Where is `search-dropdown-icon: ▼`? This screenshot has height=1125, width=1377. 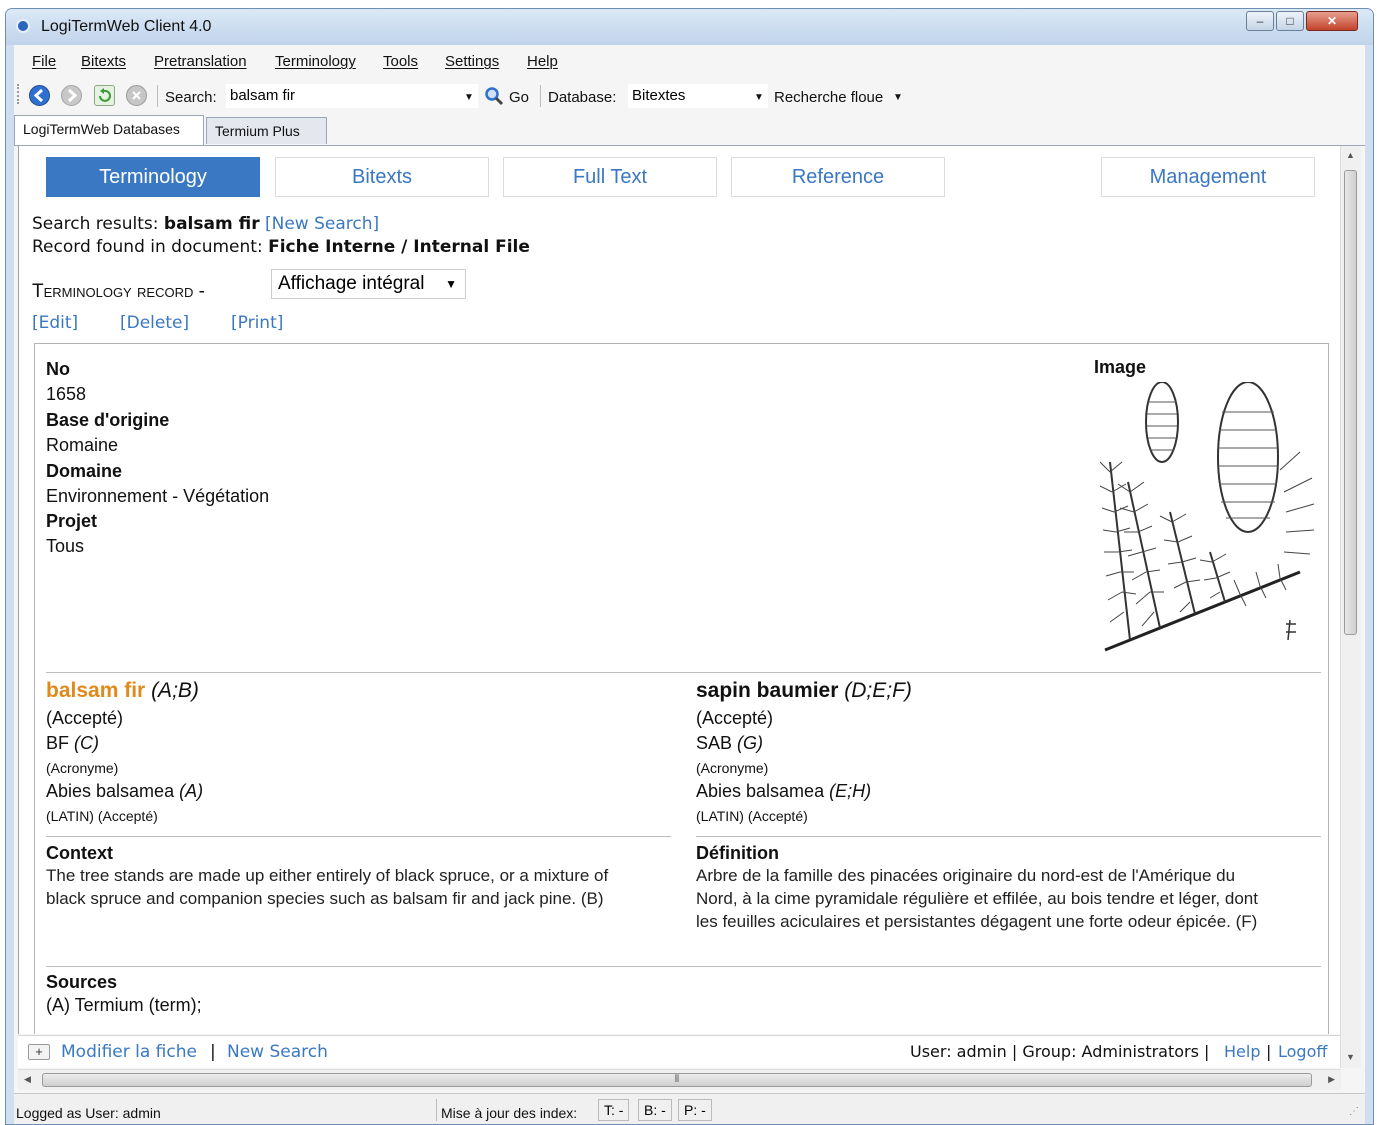
search-dropdown-icon: ▼ is located at coordinates (469, 97).